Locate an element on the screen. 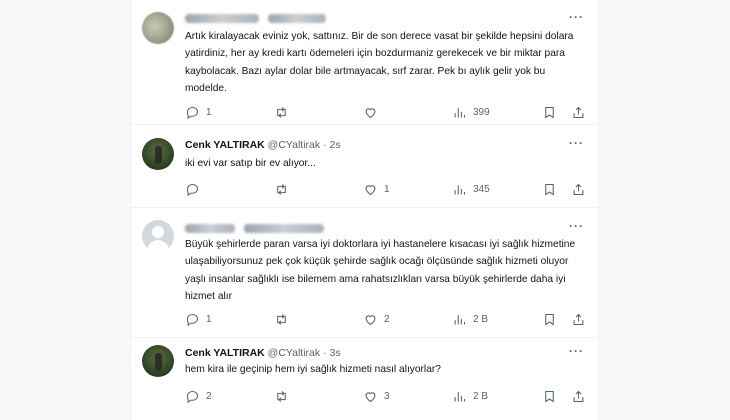 Image resolution: width=730 pixels, height=420 pixels. like-button: 3 is located at coordinates (376, 396).